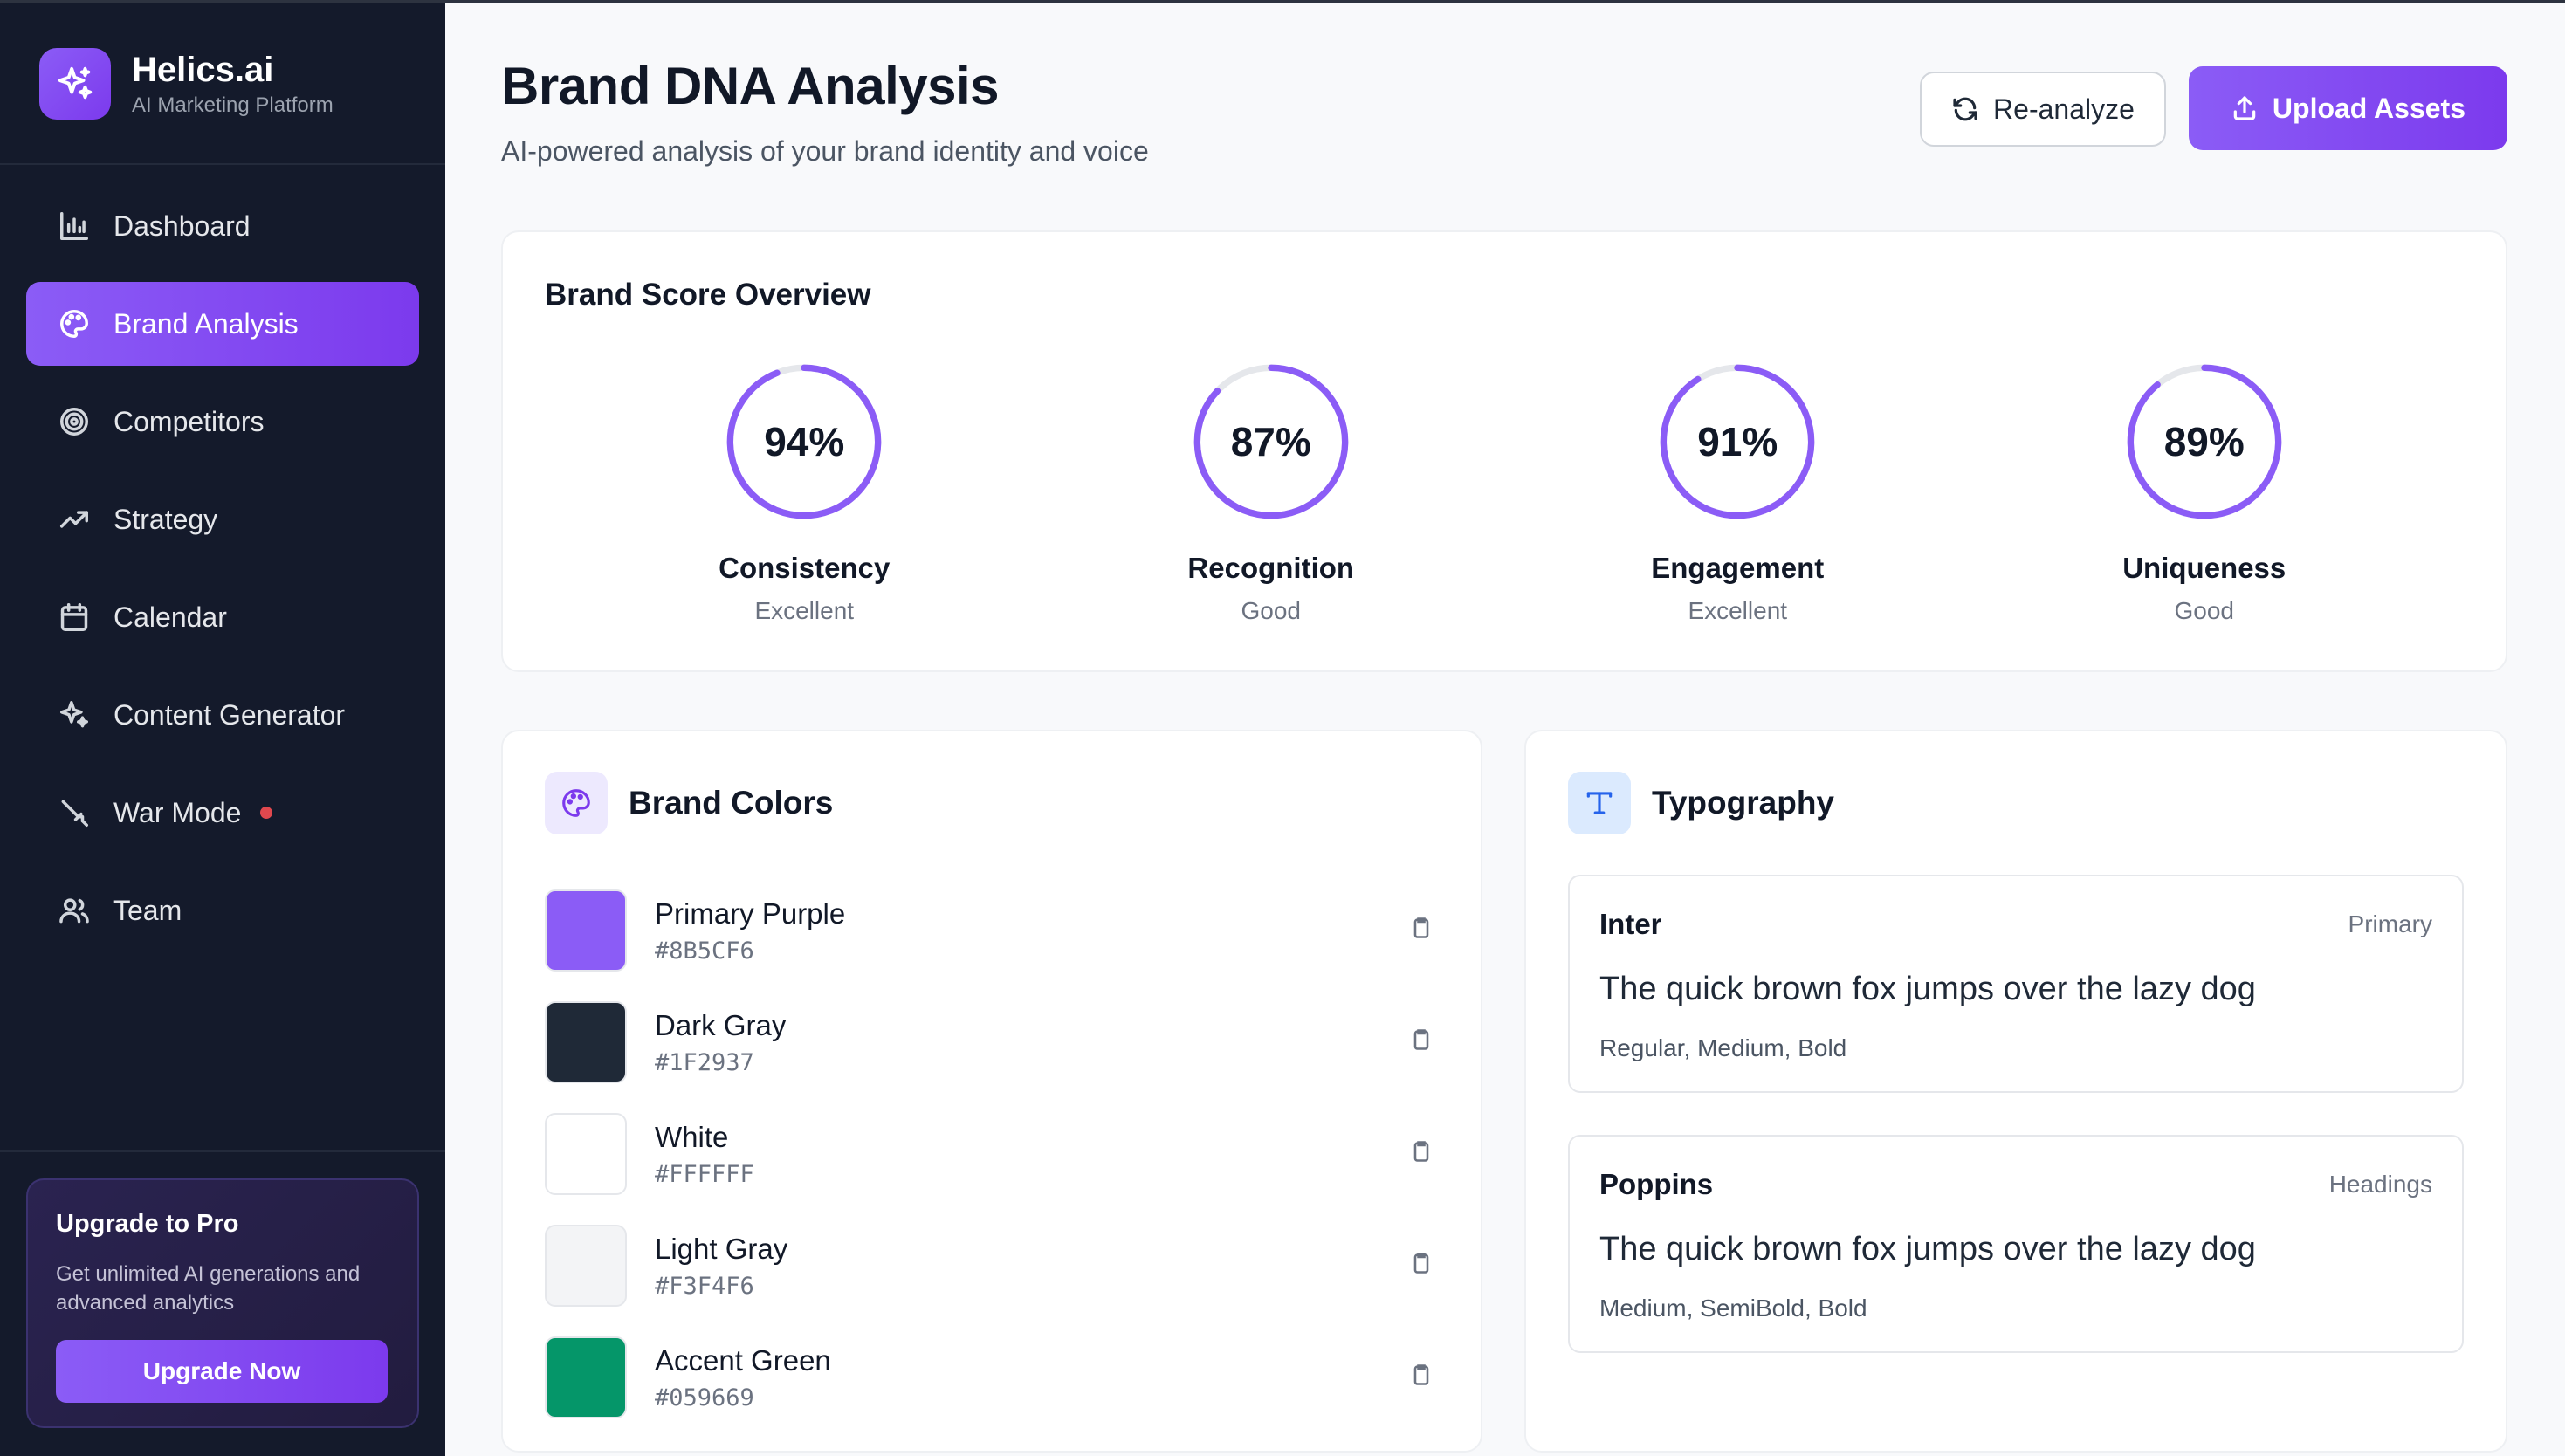  Describe the element at coordinates (75, 83) in the screenshot. I see `sparkles-logo-icon` at that location.